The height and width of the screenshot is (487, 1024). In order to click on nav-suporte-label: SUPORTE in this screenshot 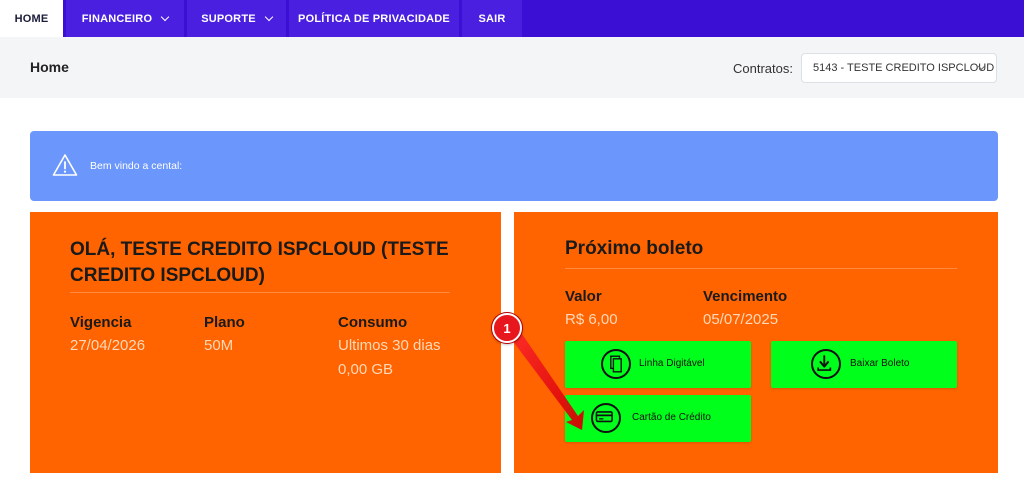, I will do `click(228, 18)`.